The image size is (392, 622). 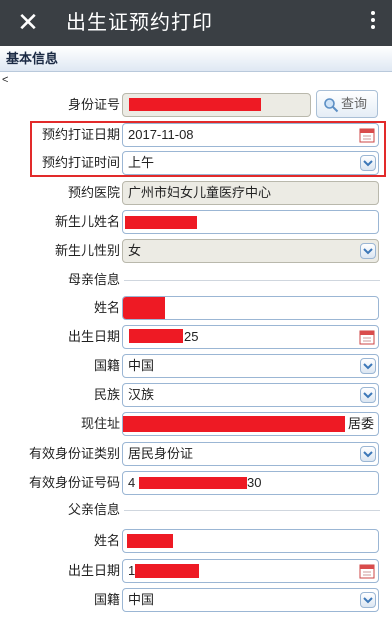 I want to click on highlight-box, so click(x=208, y=149).